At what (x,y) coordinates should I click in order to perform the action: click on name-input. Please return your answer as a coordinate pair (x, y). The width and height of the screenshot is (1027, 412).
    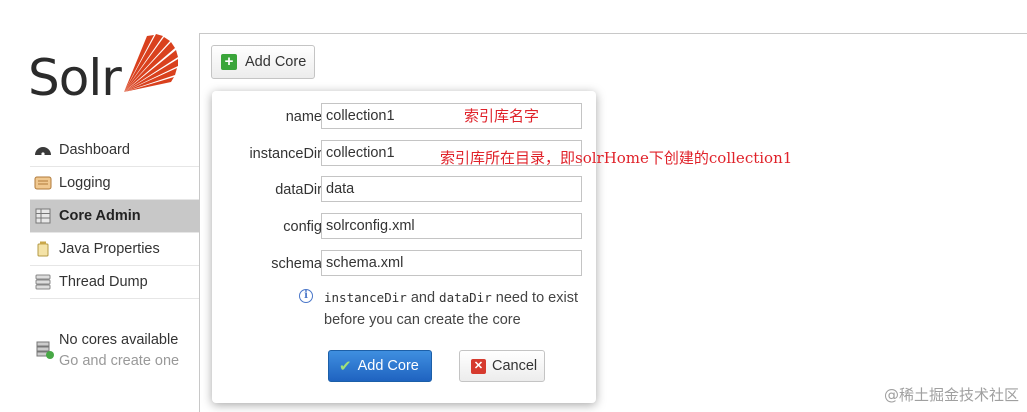
    Looking at the image, I should click on (451, 116).